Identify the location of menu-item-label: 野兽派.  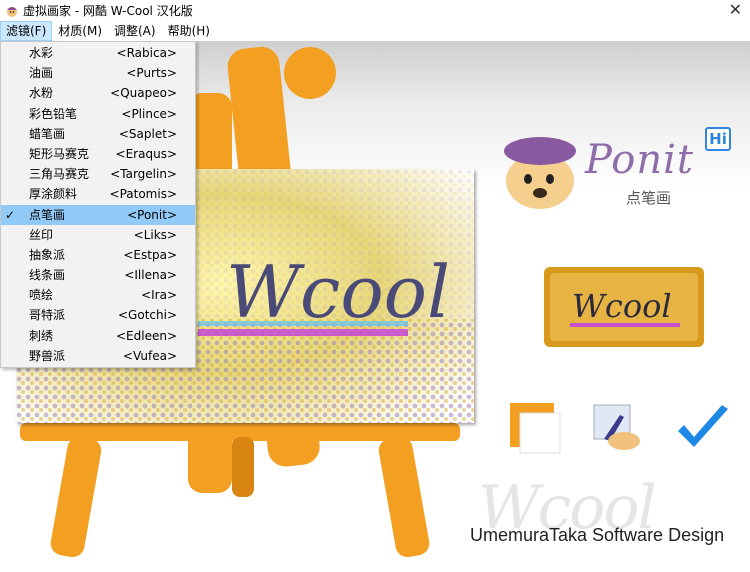
(47, 355).